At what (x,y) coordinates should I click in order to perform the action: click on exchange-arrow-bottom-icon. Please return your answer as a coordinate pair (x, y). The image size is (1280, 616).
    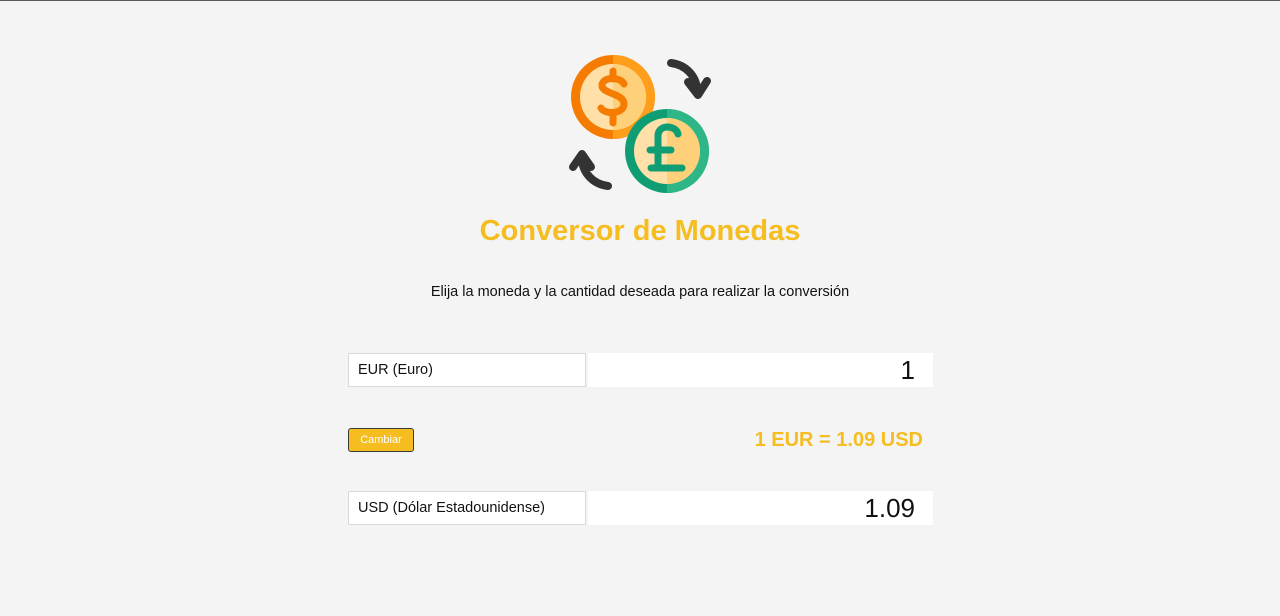
    Looking at the image, I should click on (590, 170).